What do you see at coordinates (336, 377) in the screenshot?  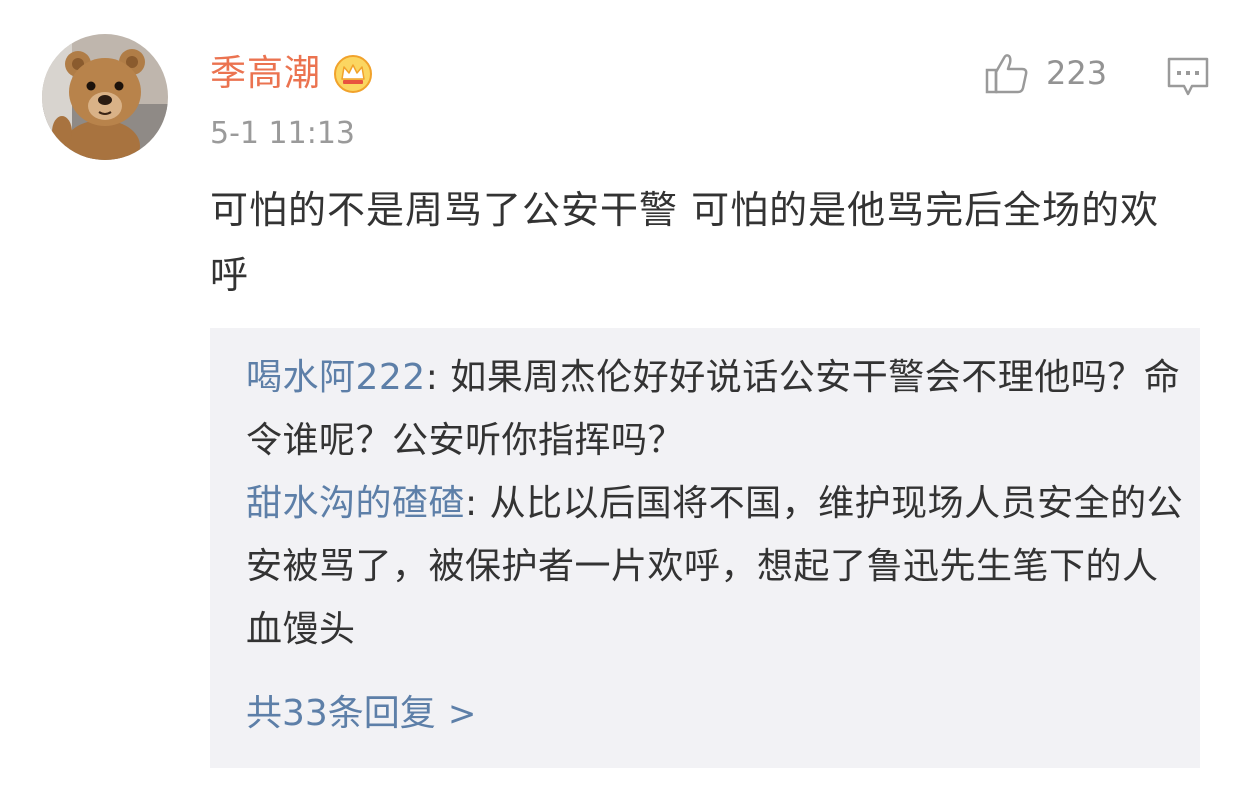 I see `reply-author: 喝水阿222` at bounding box center [336, 377].